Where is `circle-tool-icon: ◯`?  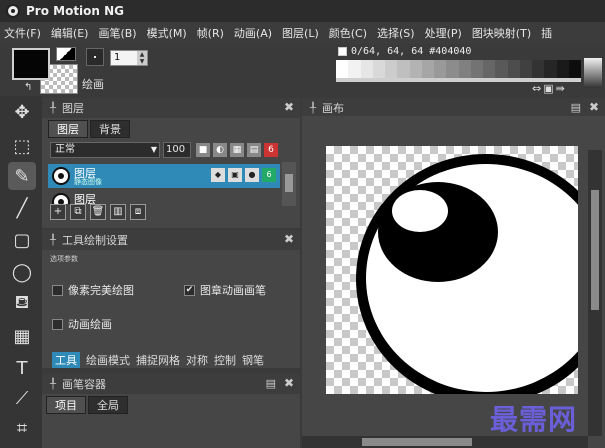 circle-tool-icon: ◯ is located at coordinates (22, 272).